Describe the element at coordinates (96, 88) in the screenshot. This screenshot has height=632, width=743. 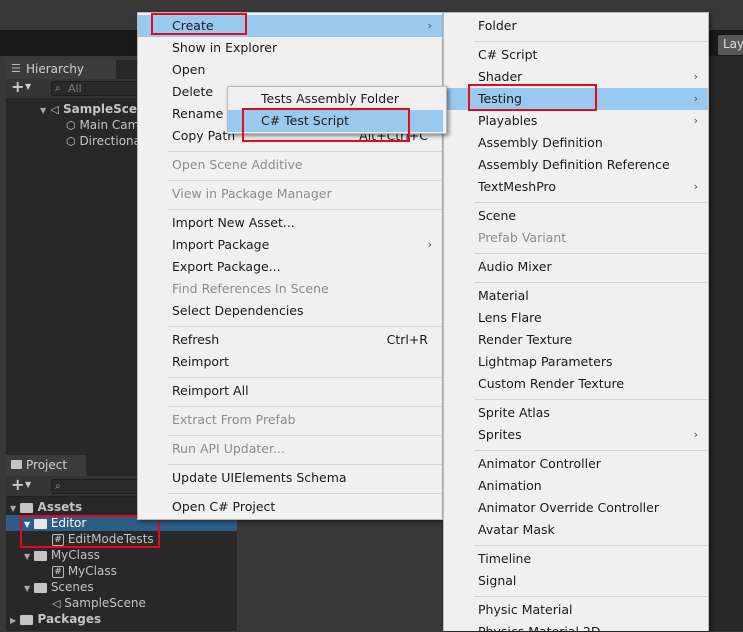
I see `hierarchy-search-input: ⌕ All` at that location.